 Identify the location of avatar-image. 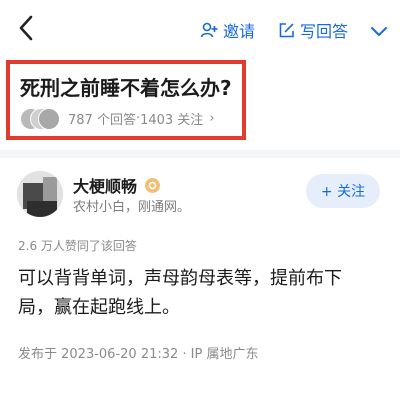
(40, 194).